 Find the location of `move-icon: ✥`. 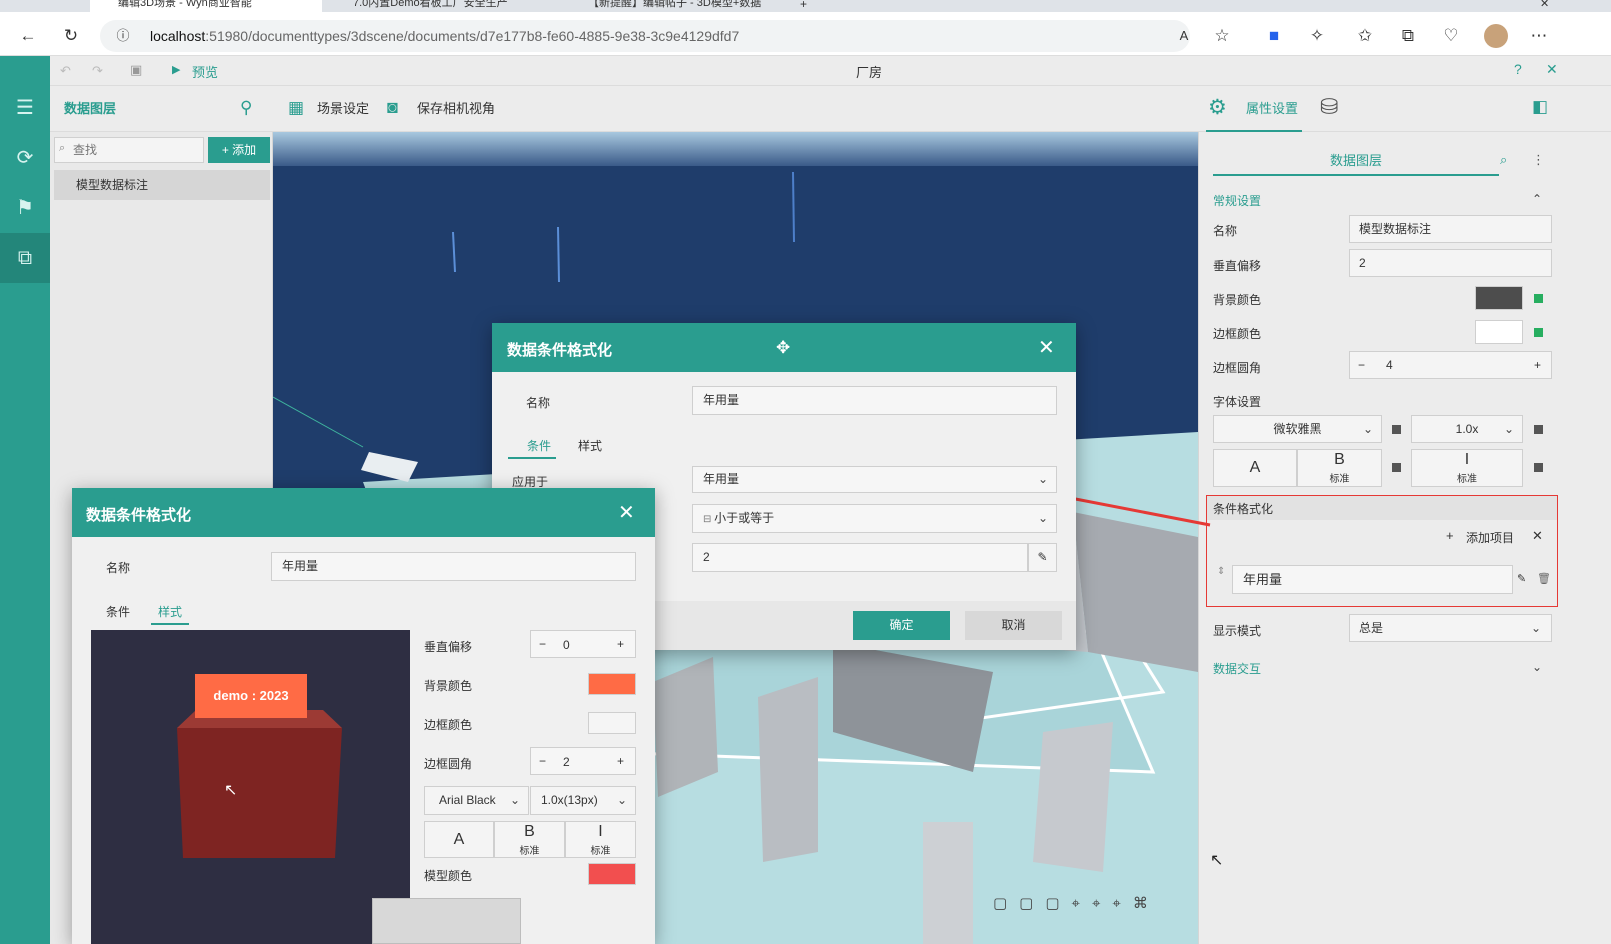

move-icon: ✥ is located at coordinates (783, 348).